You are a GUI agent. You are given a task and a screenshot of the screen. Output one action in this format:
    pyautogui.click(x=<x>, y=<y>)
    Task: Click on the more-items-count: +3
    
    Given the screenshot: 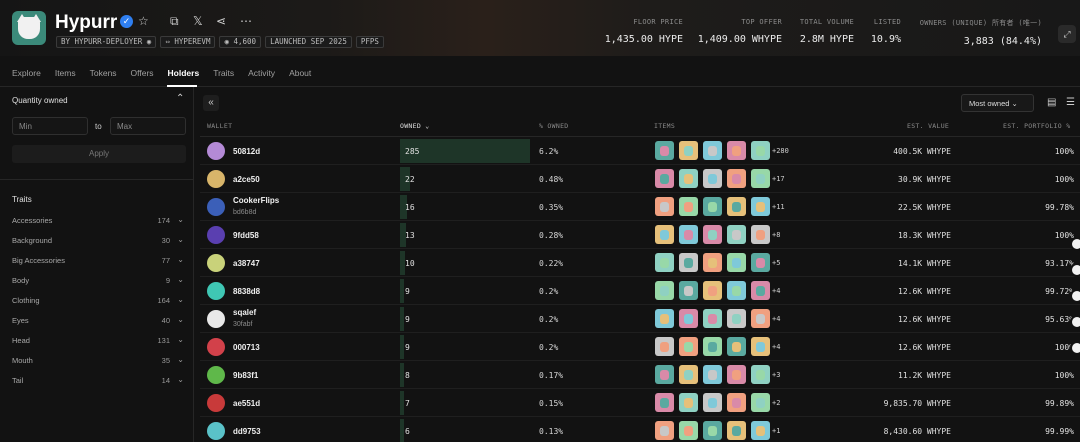 What is the action you would take?
    pyautogui.click(x=776, y=375)
    